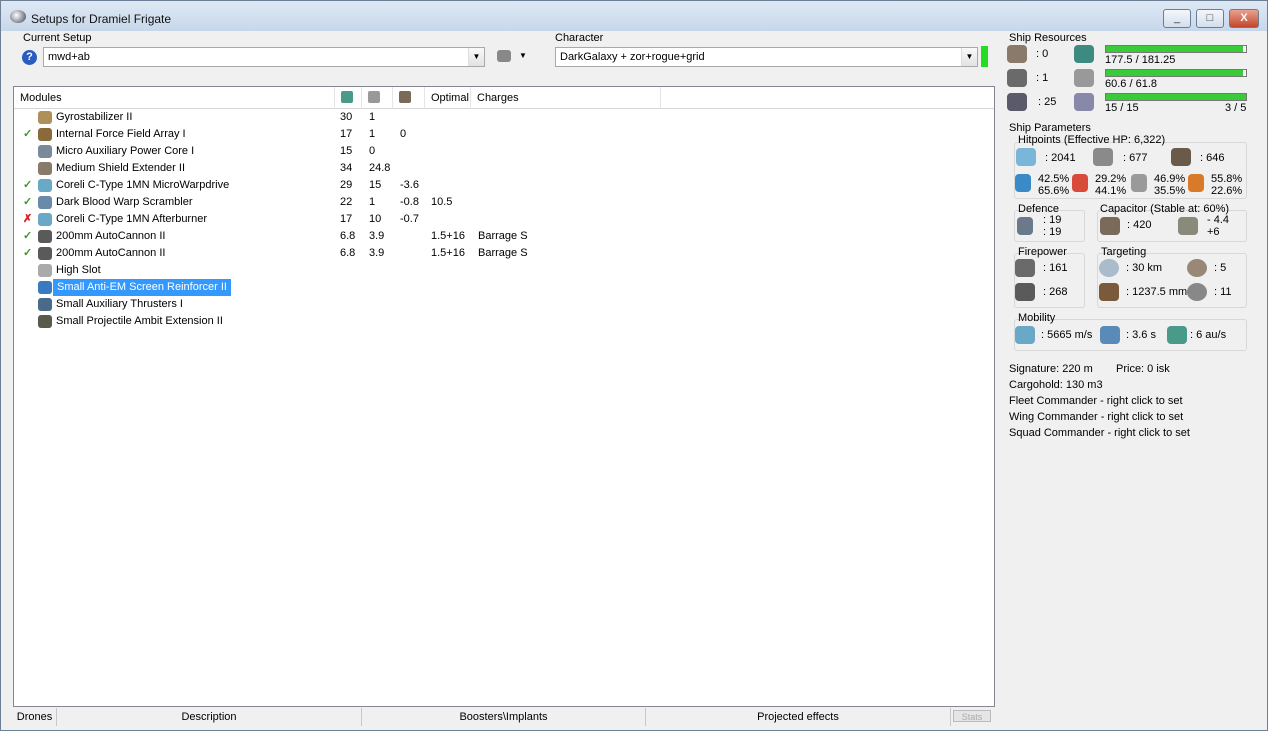 This screenshot has height=731, width=1268. Describe the element at coordinates (346, 219) in the screenshot. I see `module-cpu: 17` at that location.